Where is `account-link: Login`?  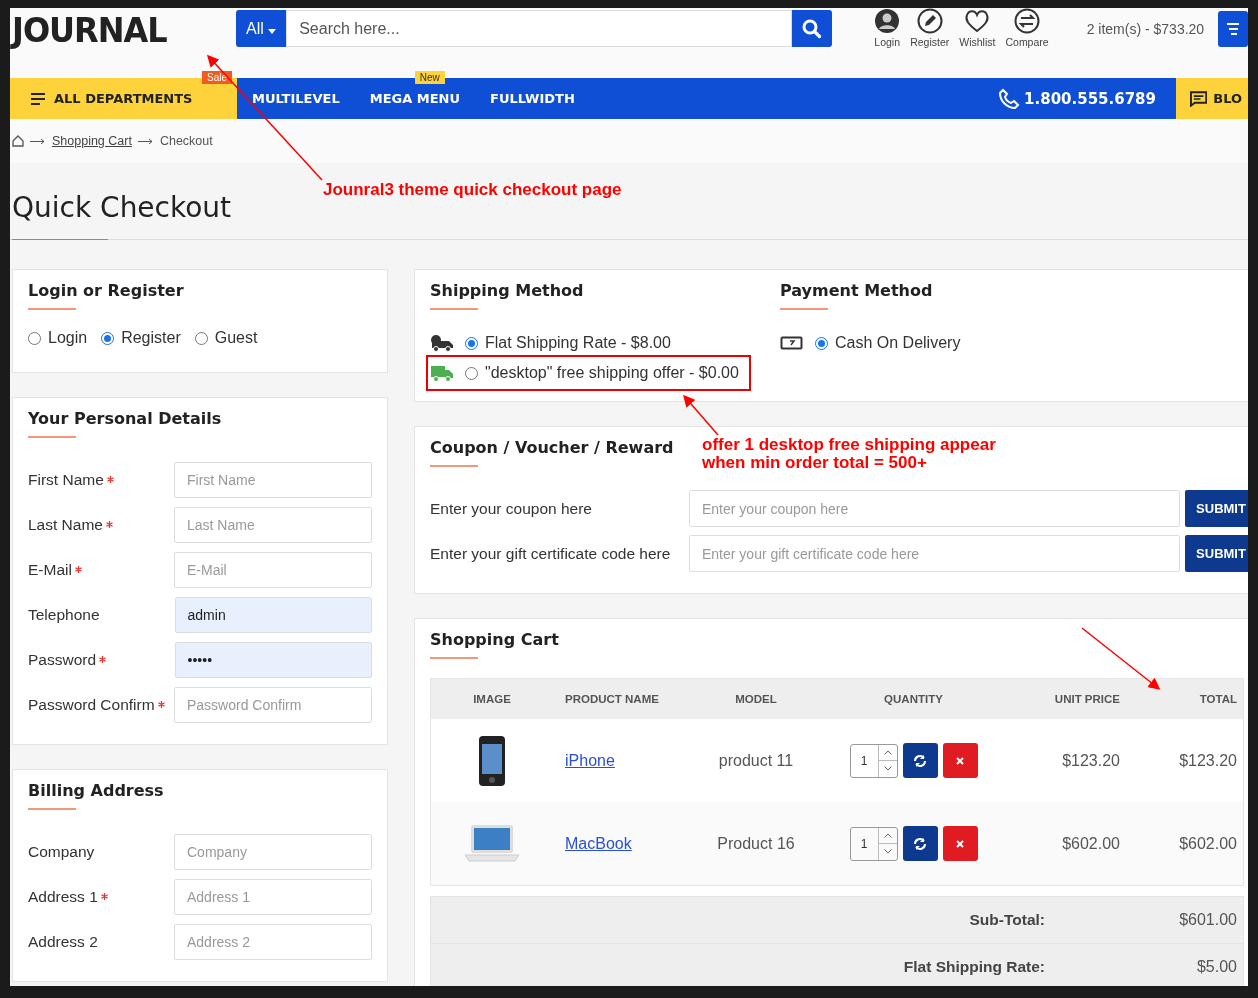
account-link: Login is located at coordinates (887, 28).